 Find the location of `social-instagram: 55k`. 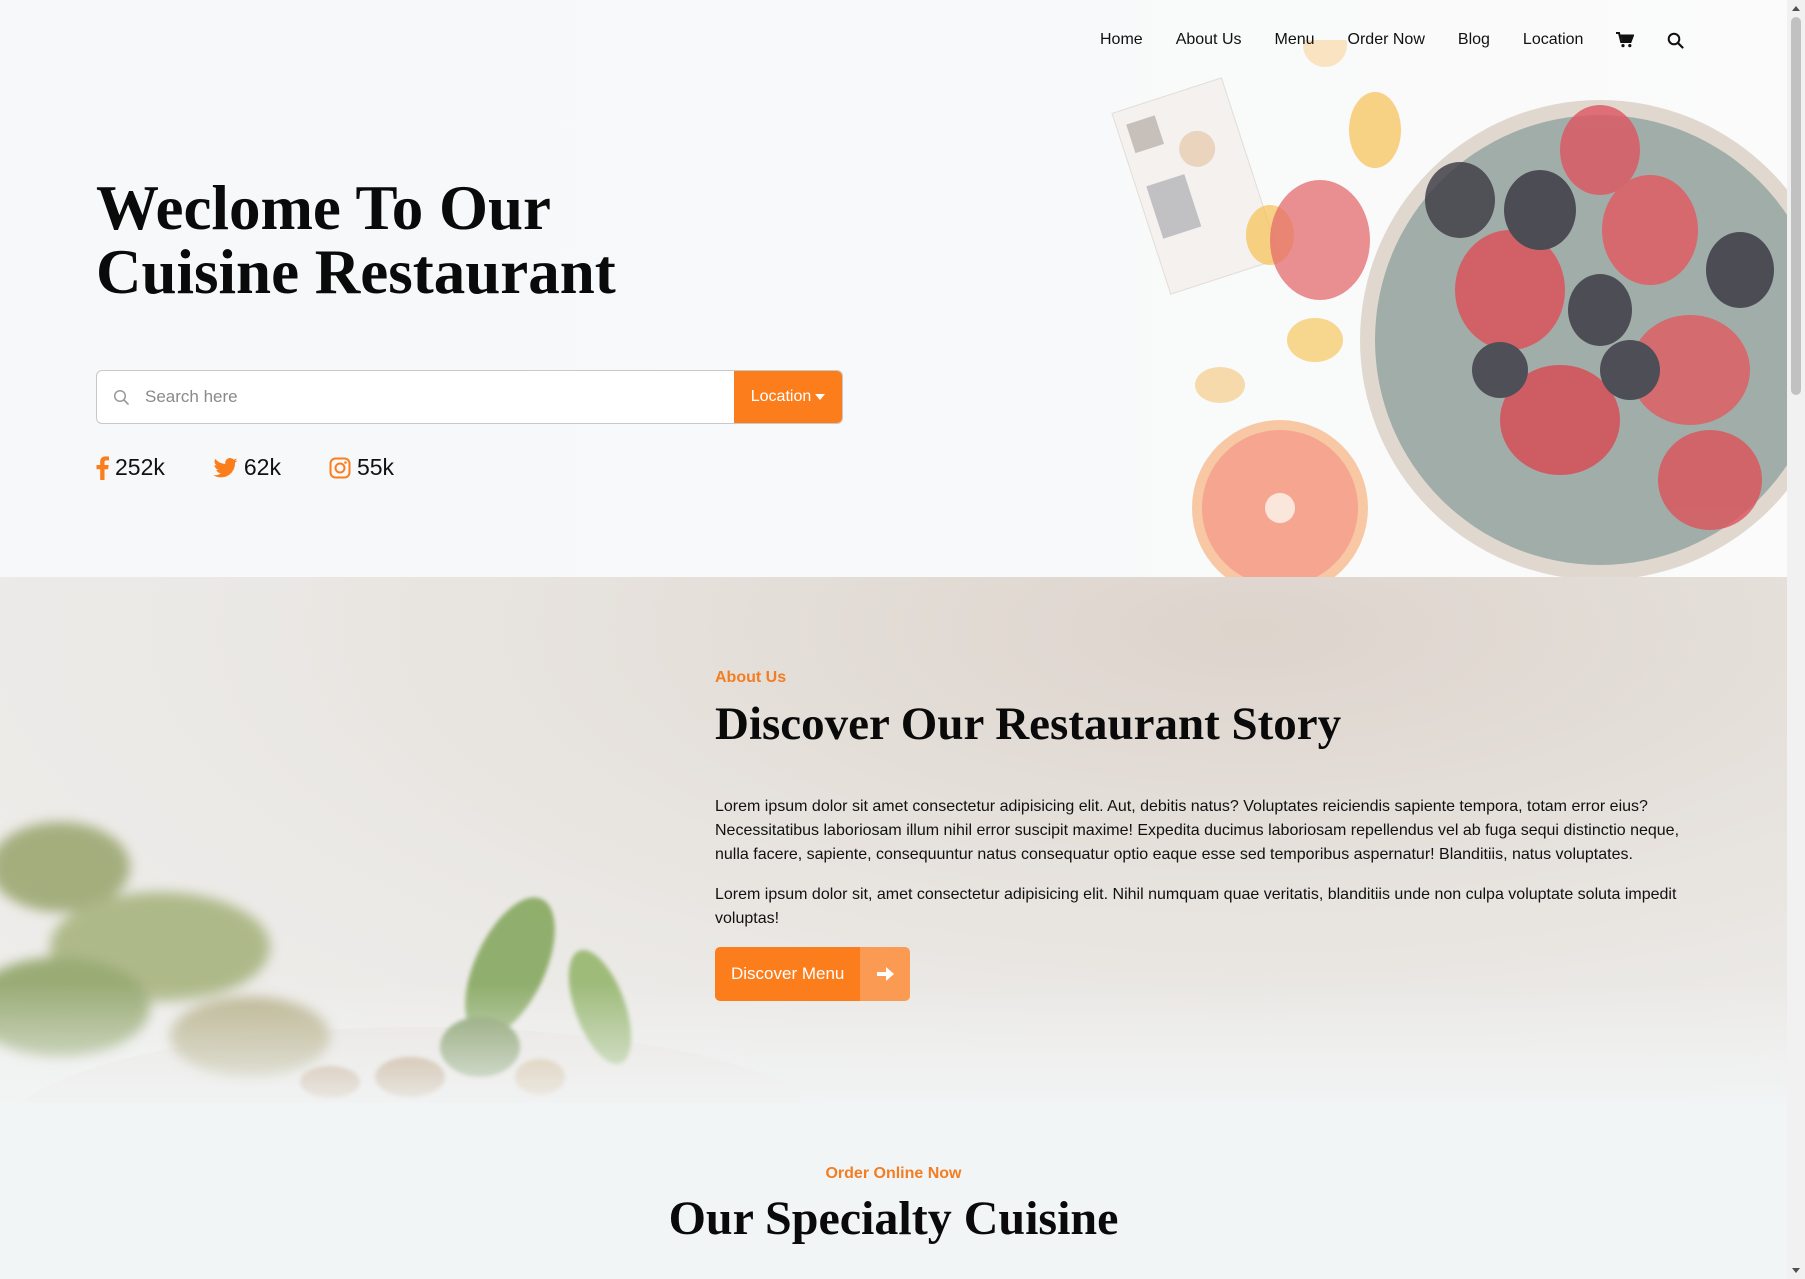

social-instagram: 55k is located at coordinates (361, 467).